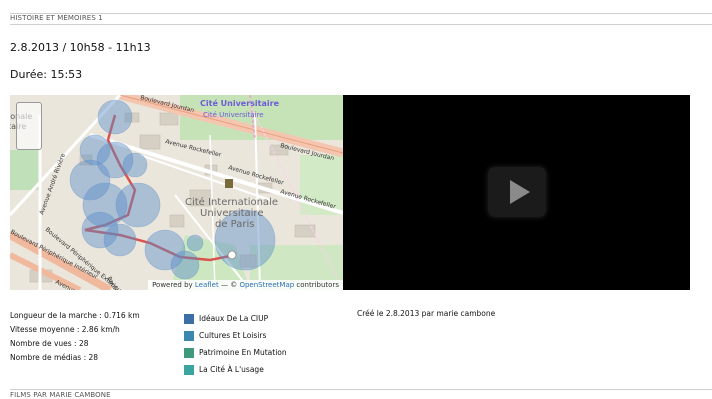 The height and width of the screenshot is (399, 712). What do you see at coordinates (46, 74) in the screenshot?
I see `duration: Durée: 15:53` at bounding box center [46, 74].